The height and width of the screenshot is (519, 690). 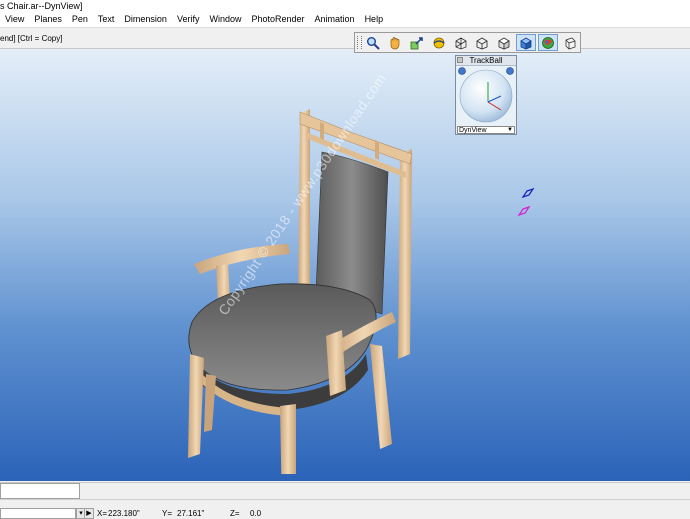 What do you see at coordinates (191, 513) in the screenshot?
I see `y-value: 27.161"` at bounding box center [191, 513].